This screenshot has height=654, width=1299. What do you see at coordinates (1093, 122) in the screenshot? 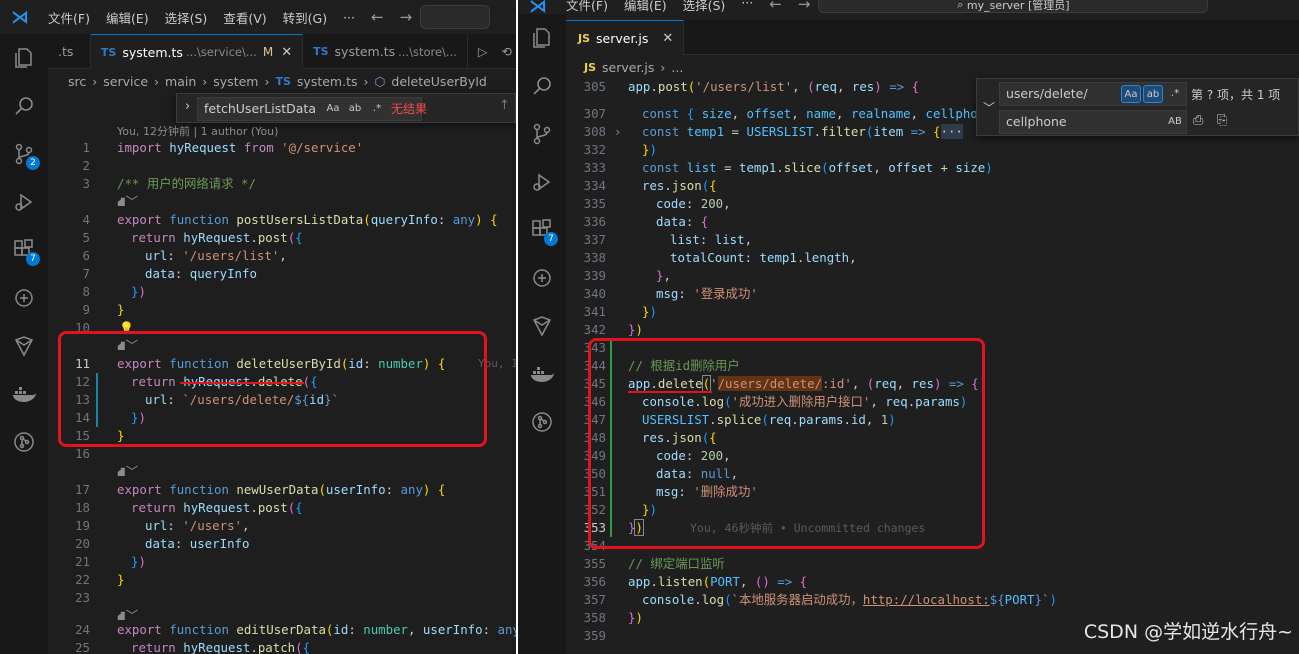
I see `replace-input: cellphone` at bounding box center [1093, 122].